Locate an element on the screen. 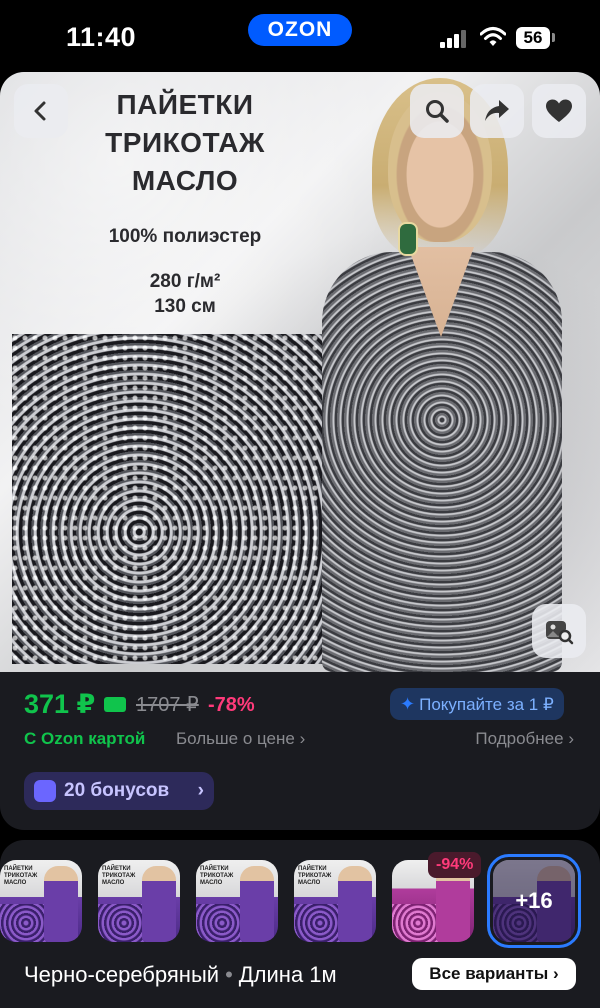  heart-icon is located at coordinates (559, 110).